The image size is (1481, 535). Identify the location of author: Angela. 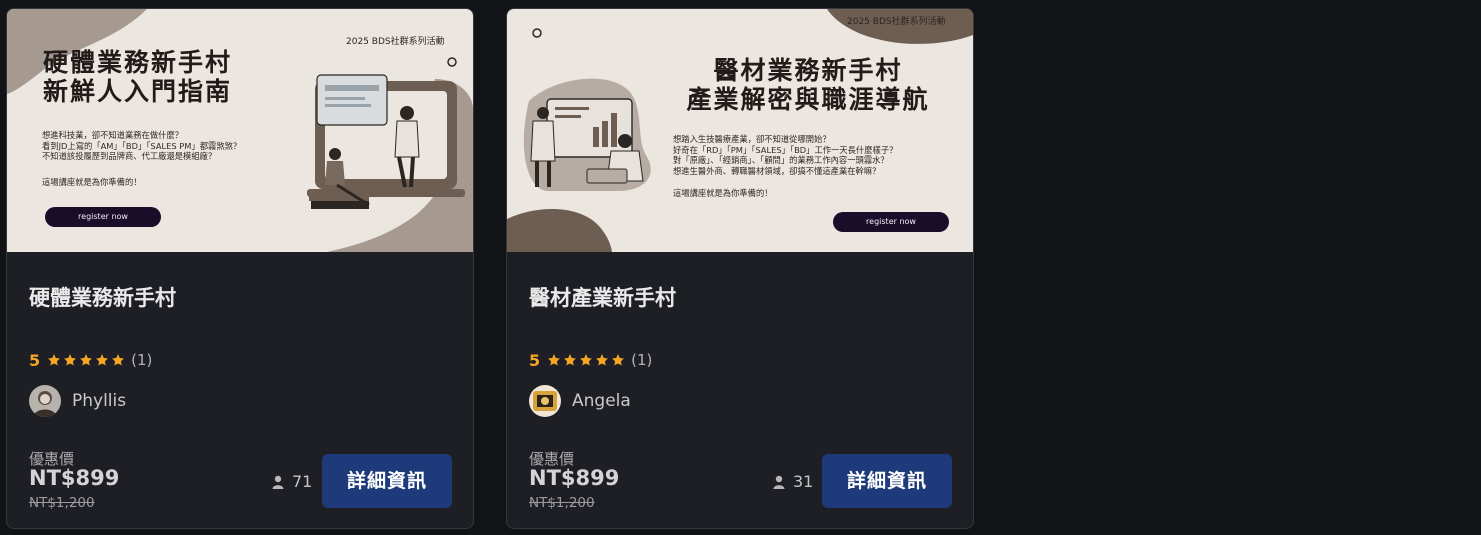
(580, 401).